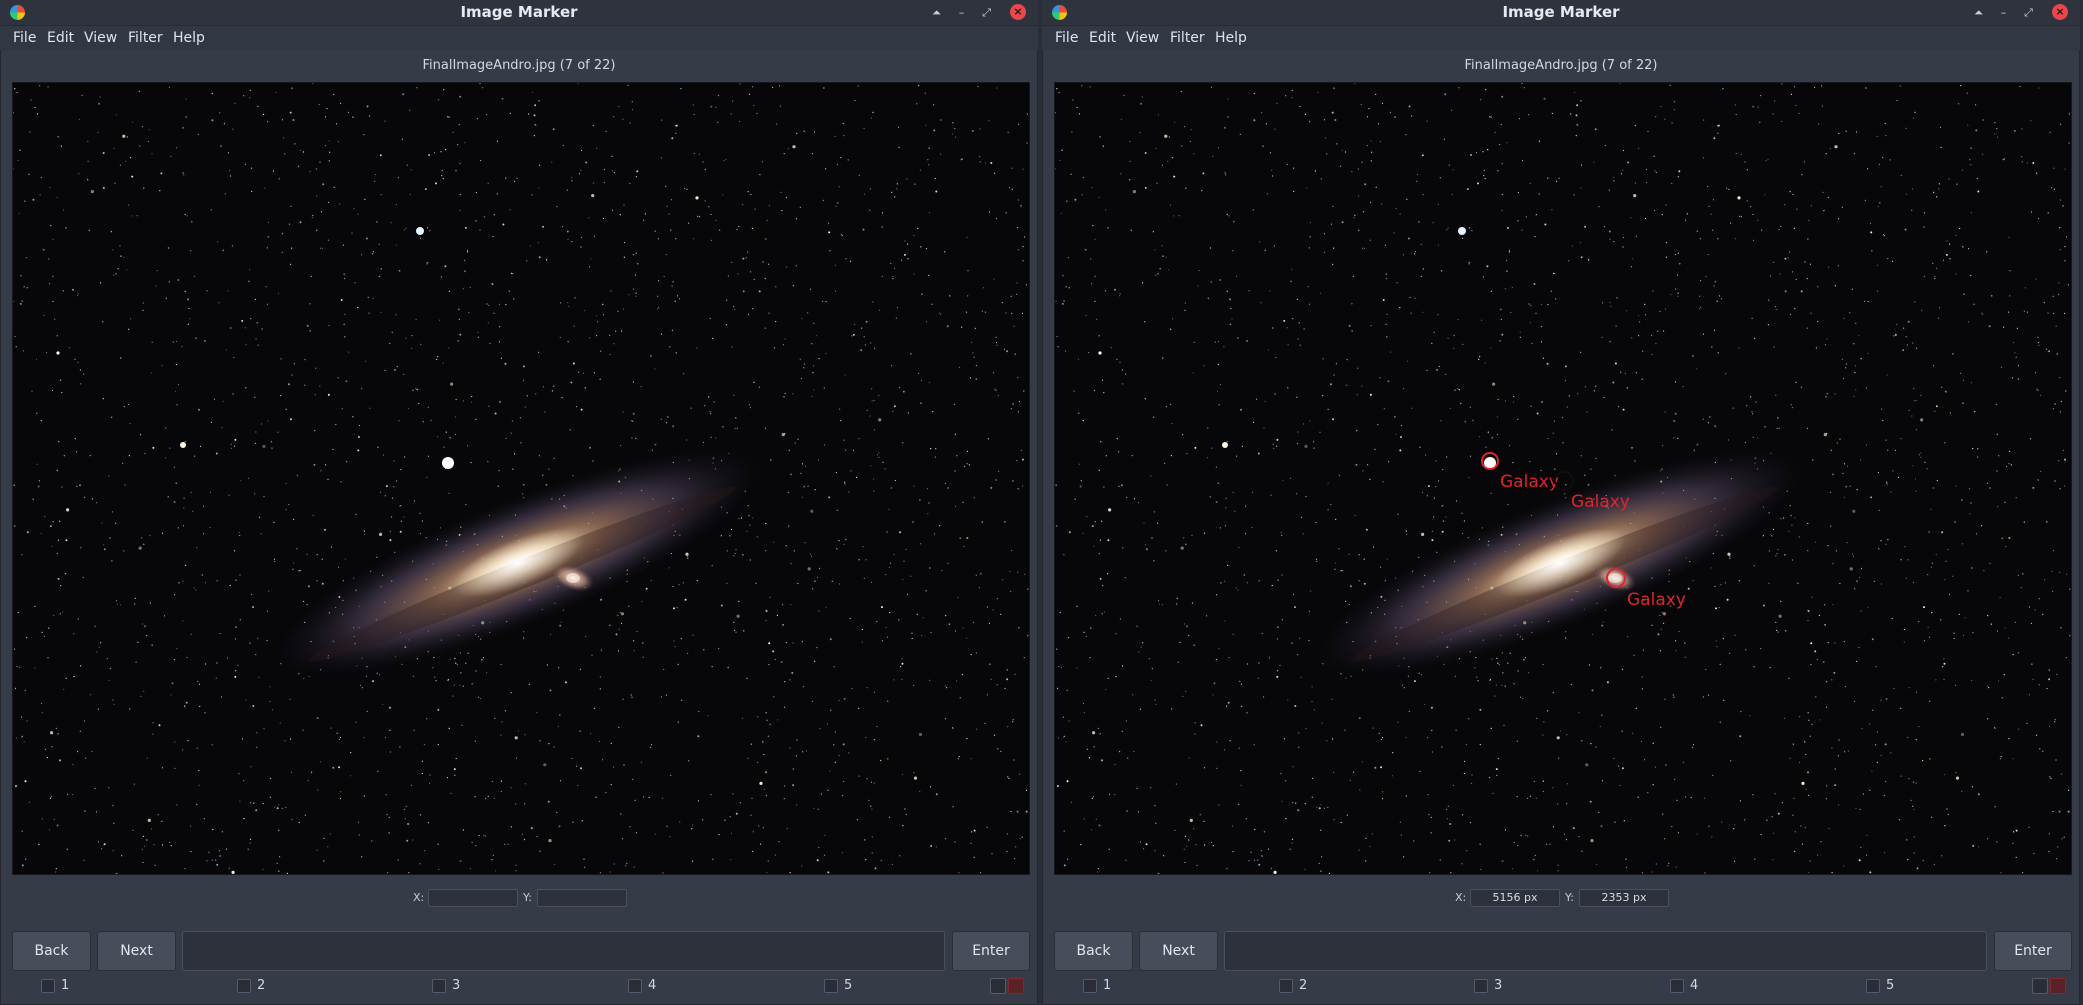 The width and height of the screenshot is (2083, 1005). I want to click on x-coordinate-field, so click(473, 898).